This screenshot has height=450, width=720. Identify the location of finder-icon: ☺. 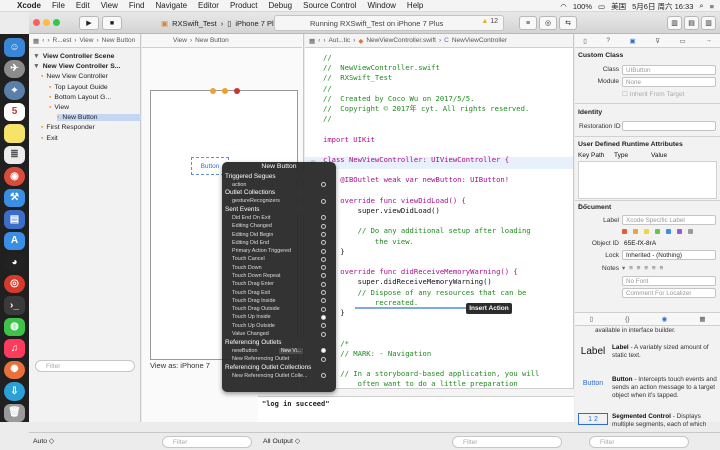
(14, 47).